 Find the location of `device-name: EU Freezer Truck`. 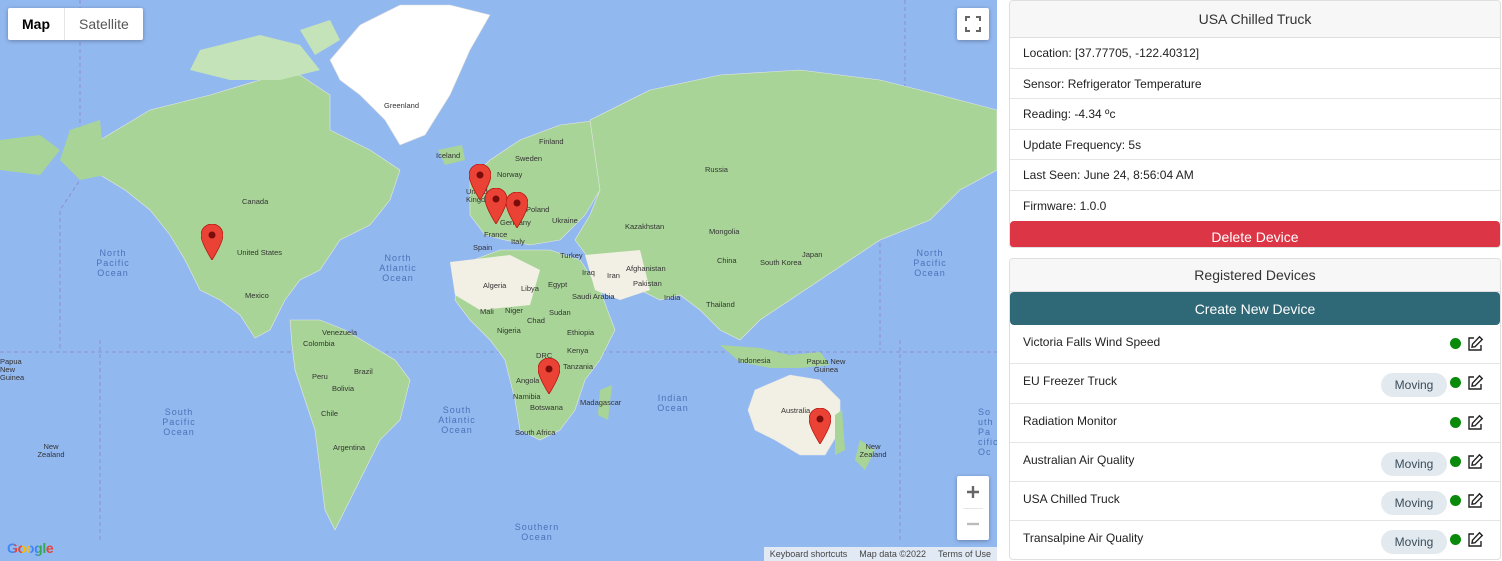

device-name: EU Freezer Truck is located at coordinates (1070, 381).